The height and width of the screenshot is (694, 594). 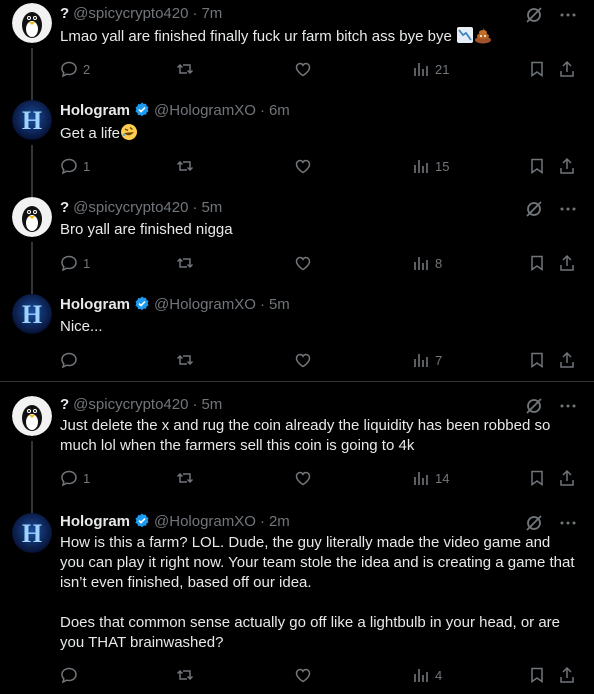 I want to click on reply-count: 2, so click(x=87, y=69).